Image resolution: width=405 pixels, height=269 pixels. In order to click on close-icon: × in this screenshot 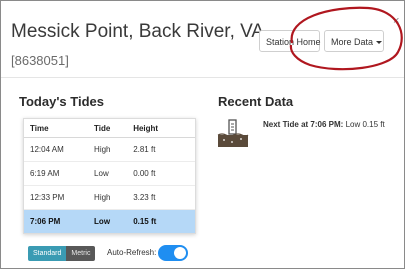, I will do `click(396, 21)`.